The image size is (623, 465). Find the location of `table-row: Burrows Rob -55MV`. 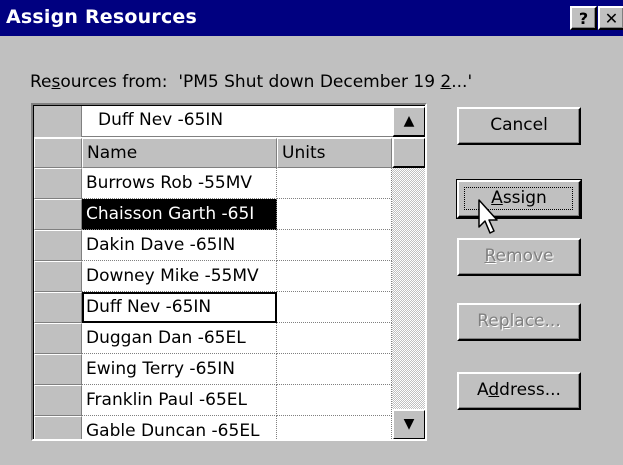

table-row: Burrows Rob -55MV is located at coordinates (213, 183).